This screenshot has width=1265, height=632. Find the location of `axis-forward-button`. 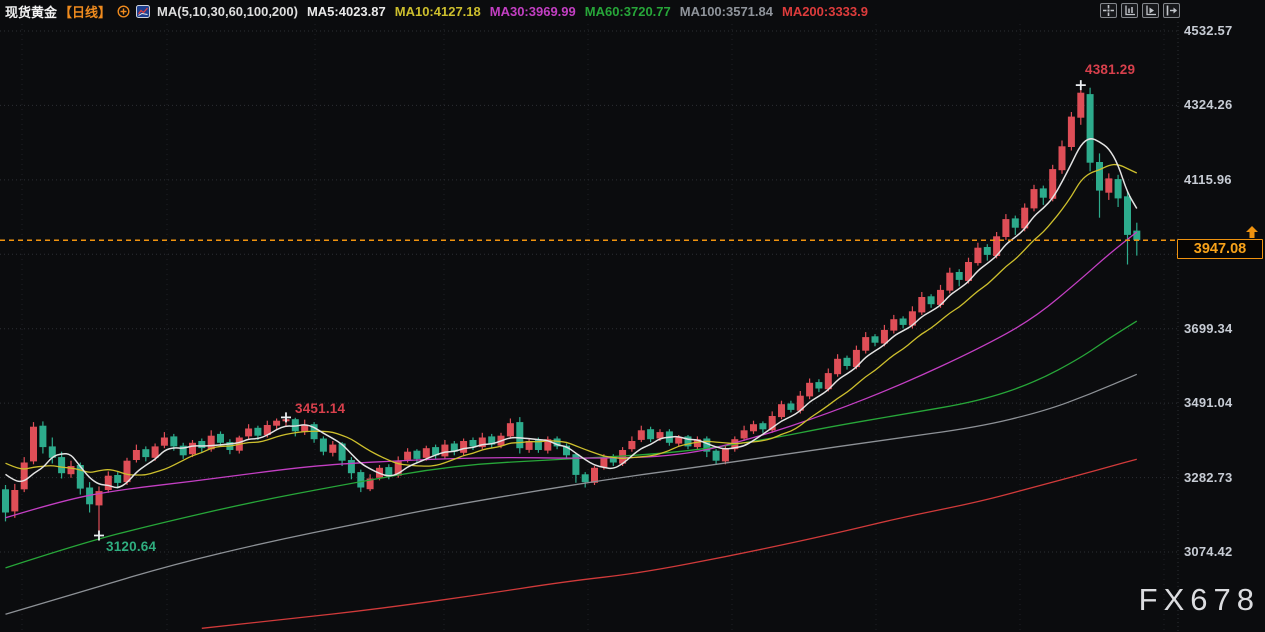

axis-forward-button is located at coordinates (1150, 10).